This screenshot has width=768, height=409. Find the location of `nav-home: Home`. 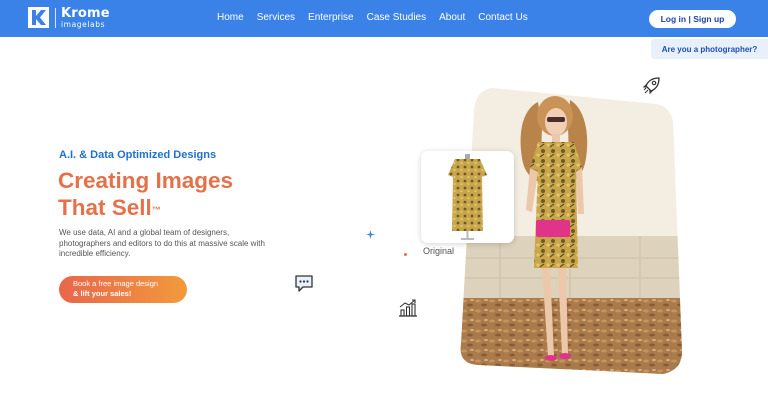

nav-home: Home is located at coordinates (230, 17).